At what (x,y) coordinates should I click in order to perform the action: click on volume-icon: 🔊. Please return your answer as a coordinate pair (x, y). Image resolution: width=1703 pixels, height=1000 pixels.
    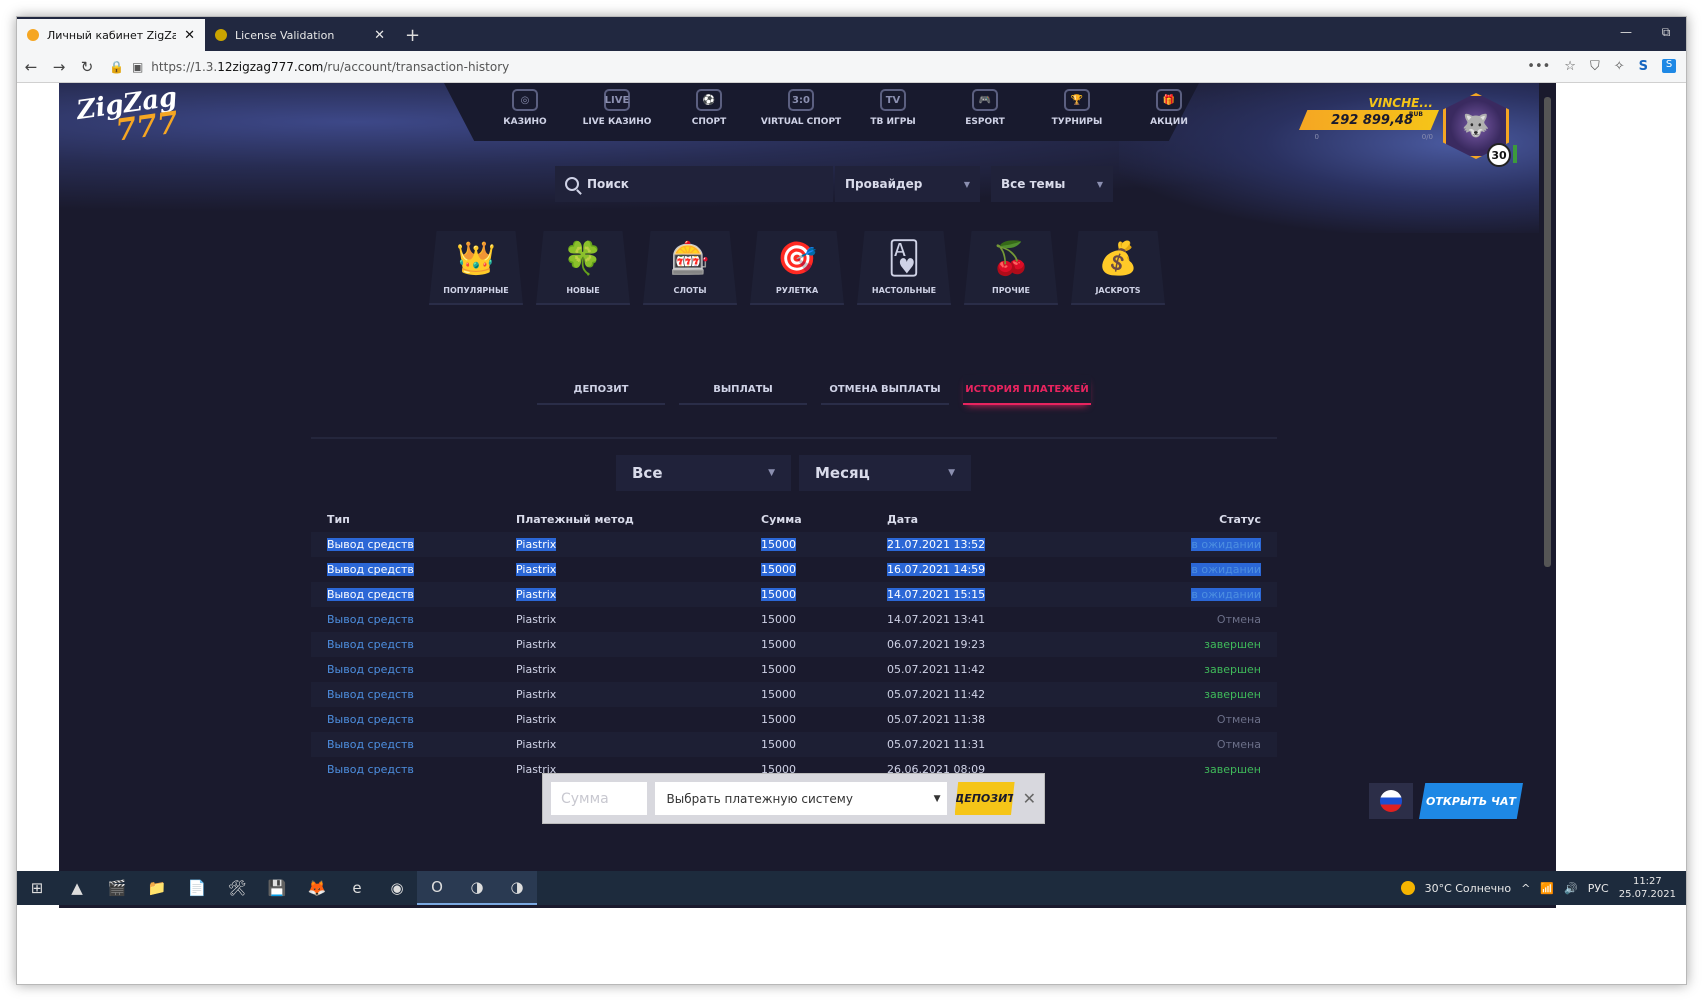
    Looking at the image, I should click on (1571, 888).